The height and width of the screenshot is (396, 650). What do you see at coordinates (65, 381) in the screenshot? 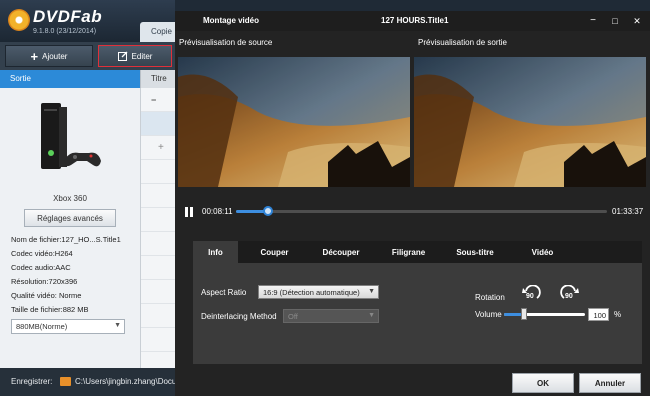
I see `folder-icon` at bounding box center [65, 381].